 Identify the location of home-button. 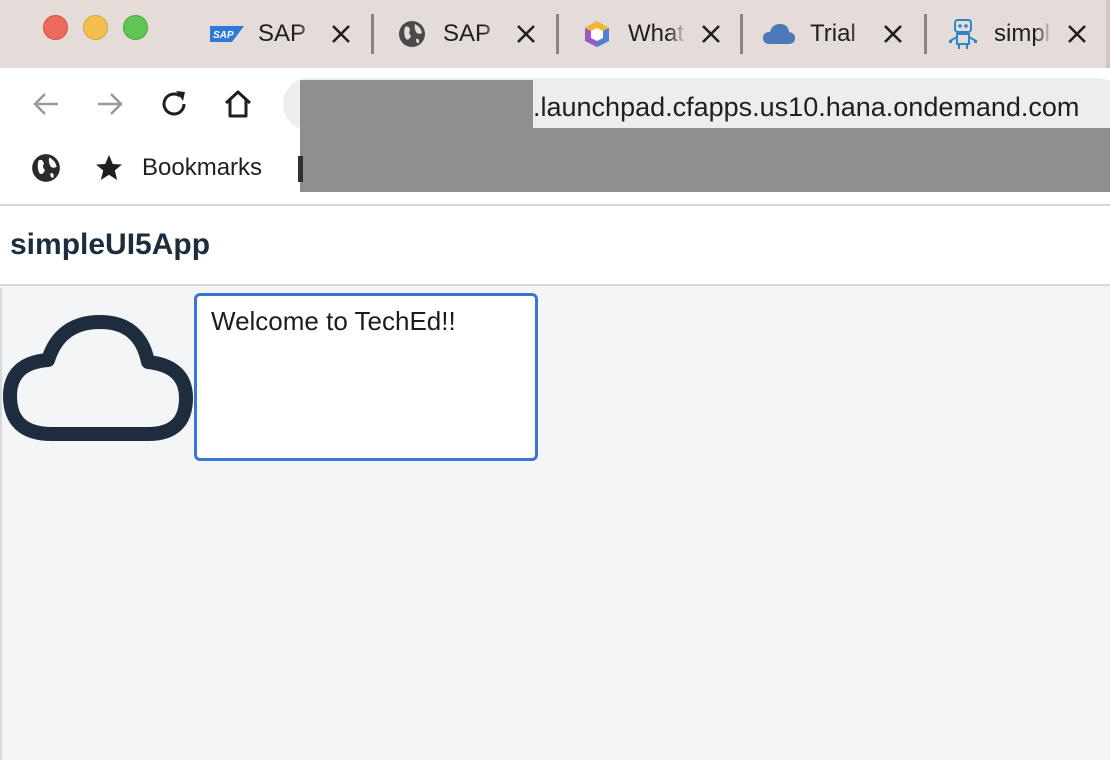
(238, 104).